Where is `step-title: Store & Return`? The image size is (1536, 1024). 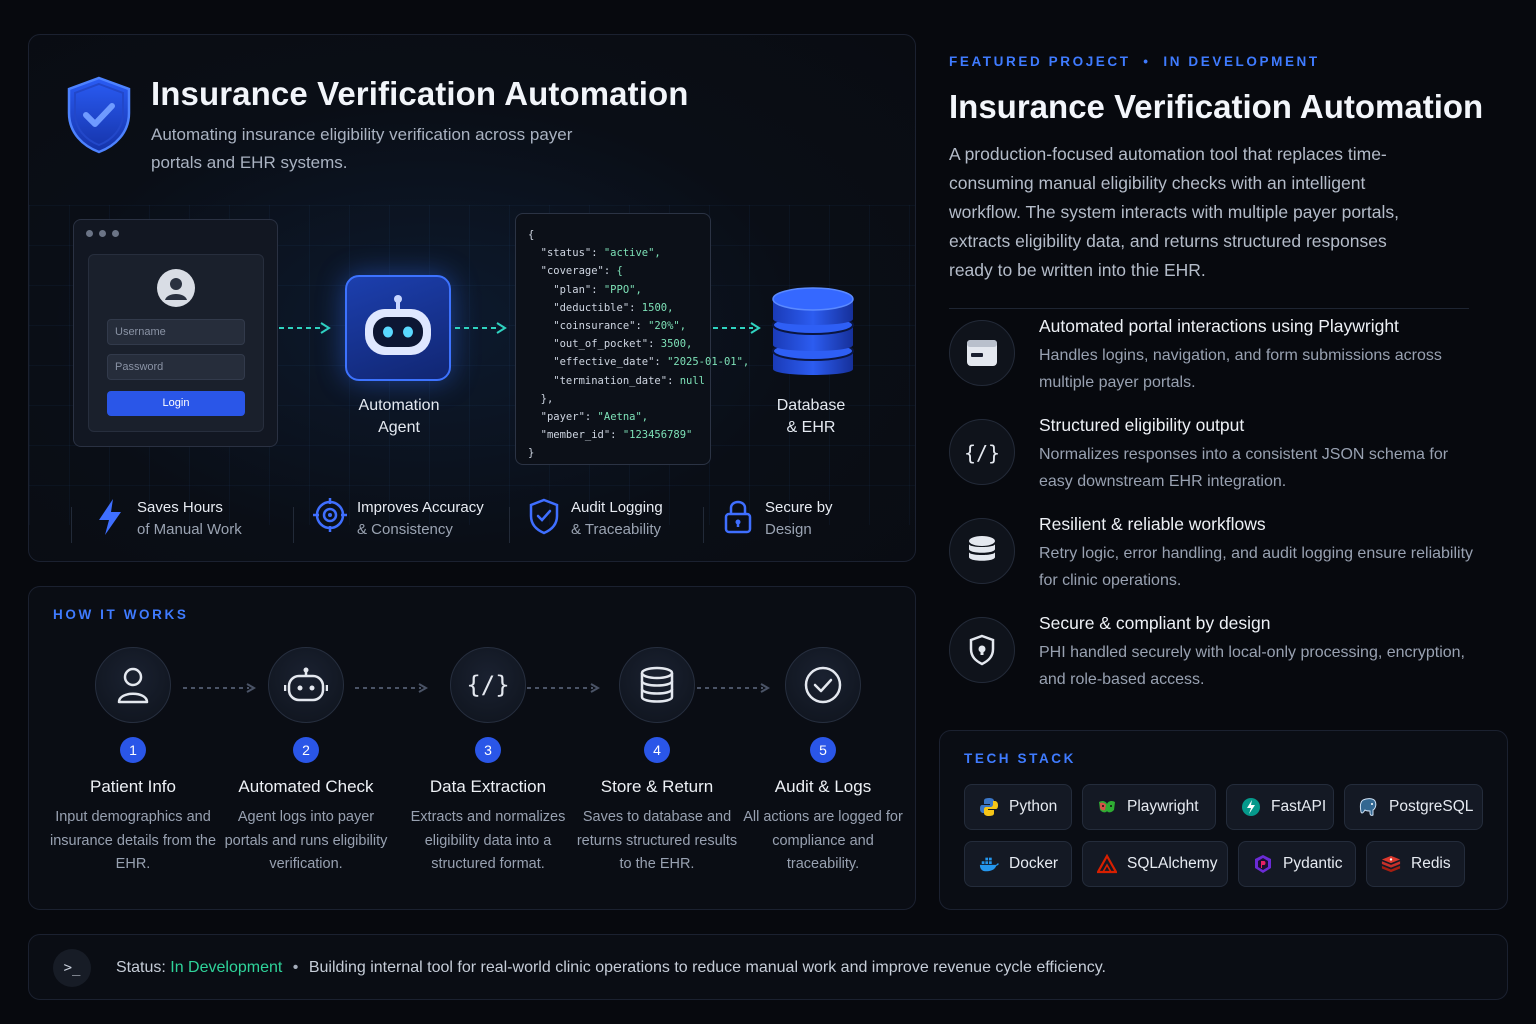
step-title: Store & Return is located at coordinates (657, 786).